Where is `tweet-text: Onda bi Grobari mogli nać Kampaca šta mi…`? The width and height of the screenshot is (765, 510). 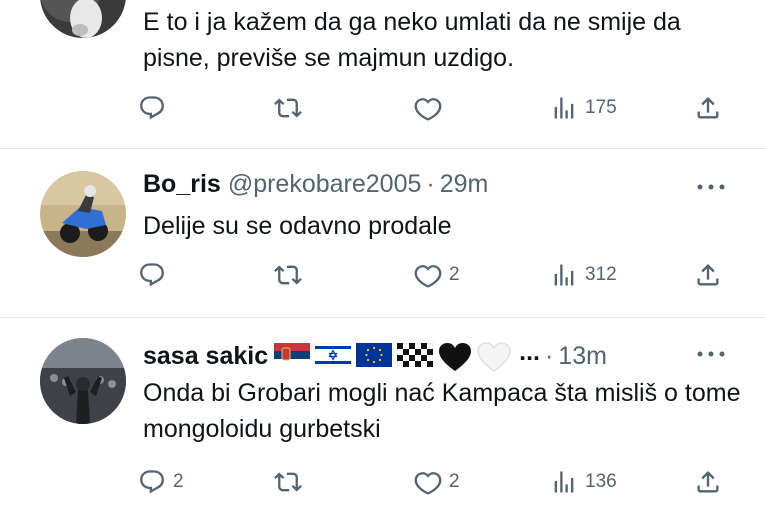
tweet-text: Onda bi Grobari mogli nać Kampaca šta mi… is located at coordinates (442, 411).